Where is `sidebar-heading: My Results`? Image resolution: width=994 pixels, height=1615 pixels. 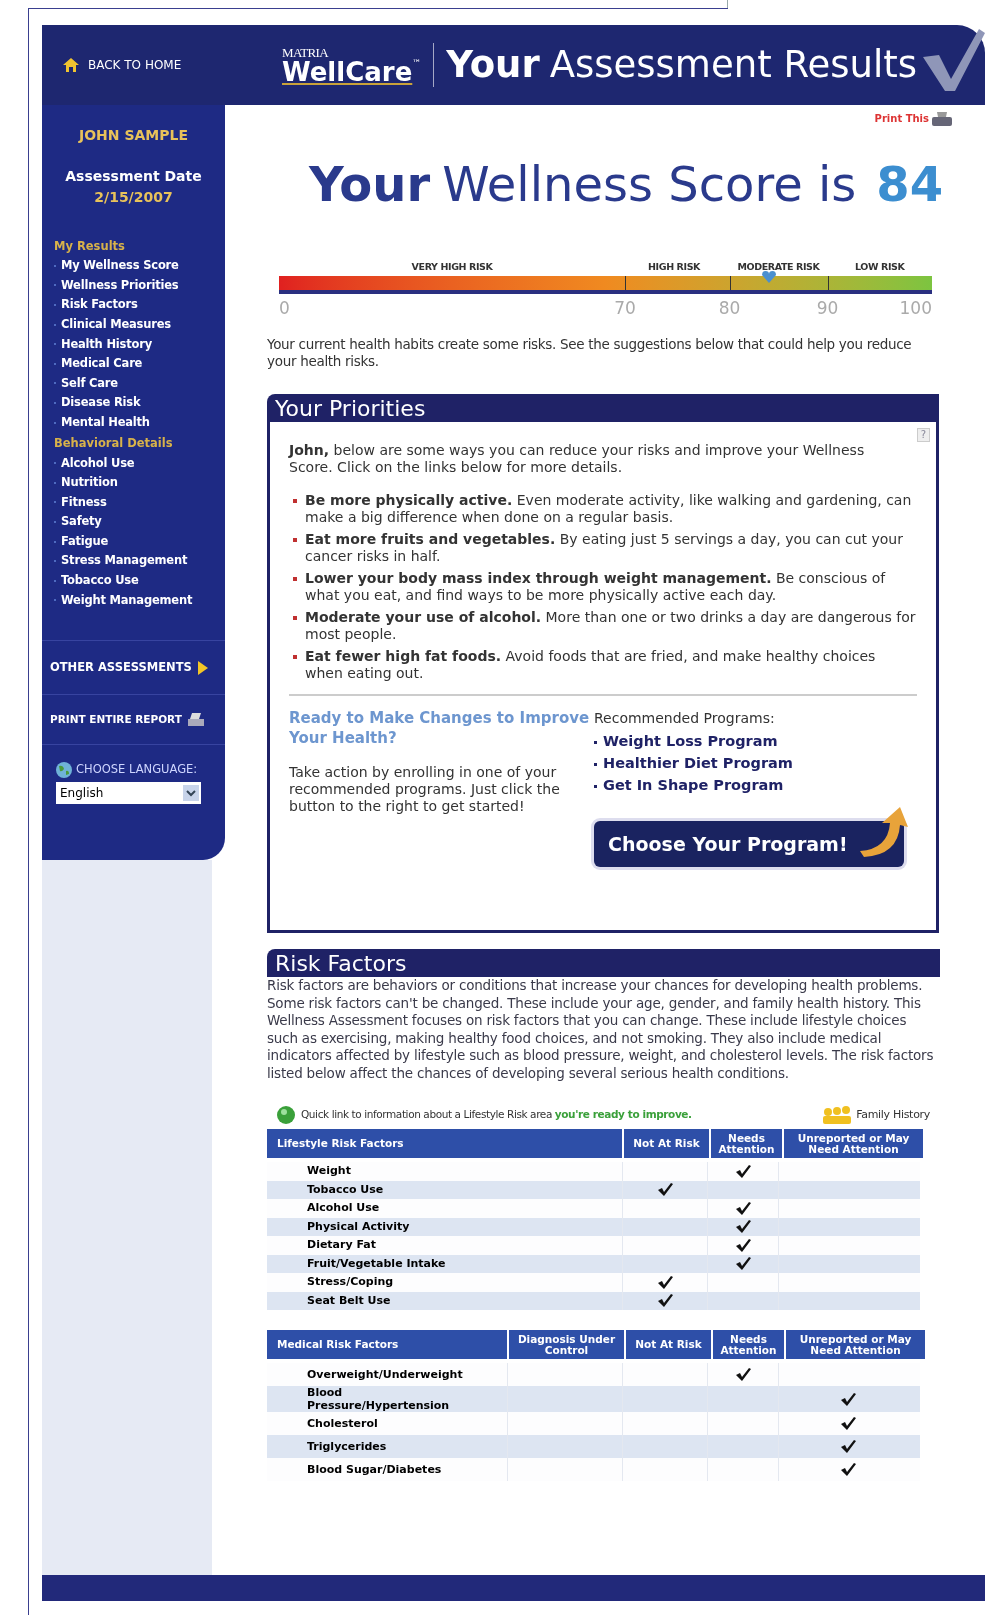
sidebar-heading: My Results is located at coordinates (90, 246).